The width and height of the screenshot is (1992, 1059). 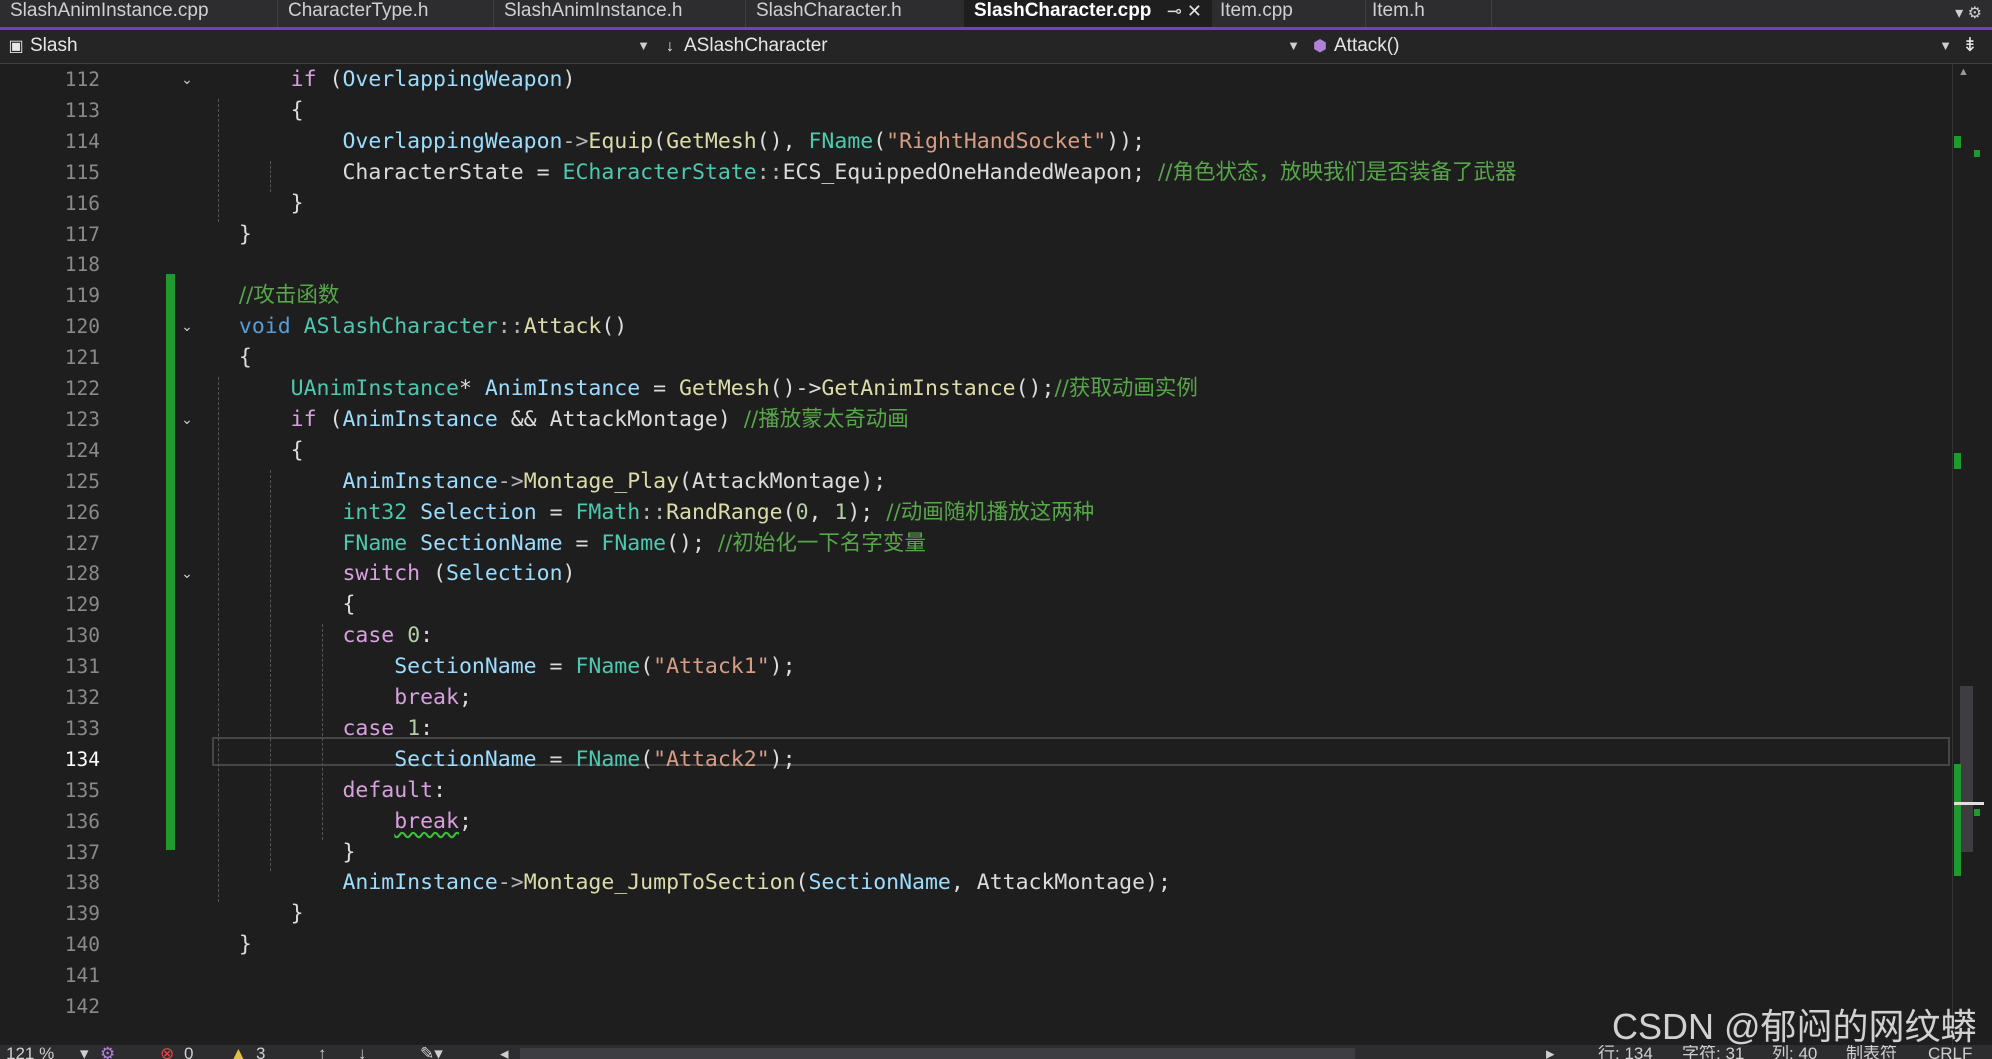 What do you see at coordinates (620, 13) in the screenshot?
I see `tab-slashaniminstance-h: SlashAnimInstance.h` at bounding box center [620, 13].